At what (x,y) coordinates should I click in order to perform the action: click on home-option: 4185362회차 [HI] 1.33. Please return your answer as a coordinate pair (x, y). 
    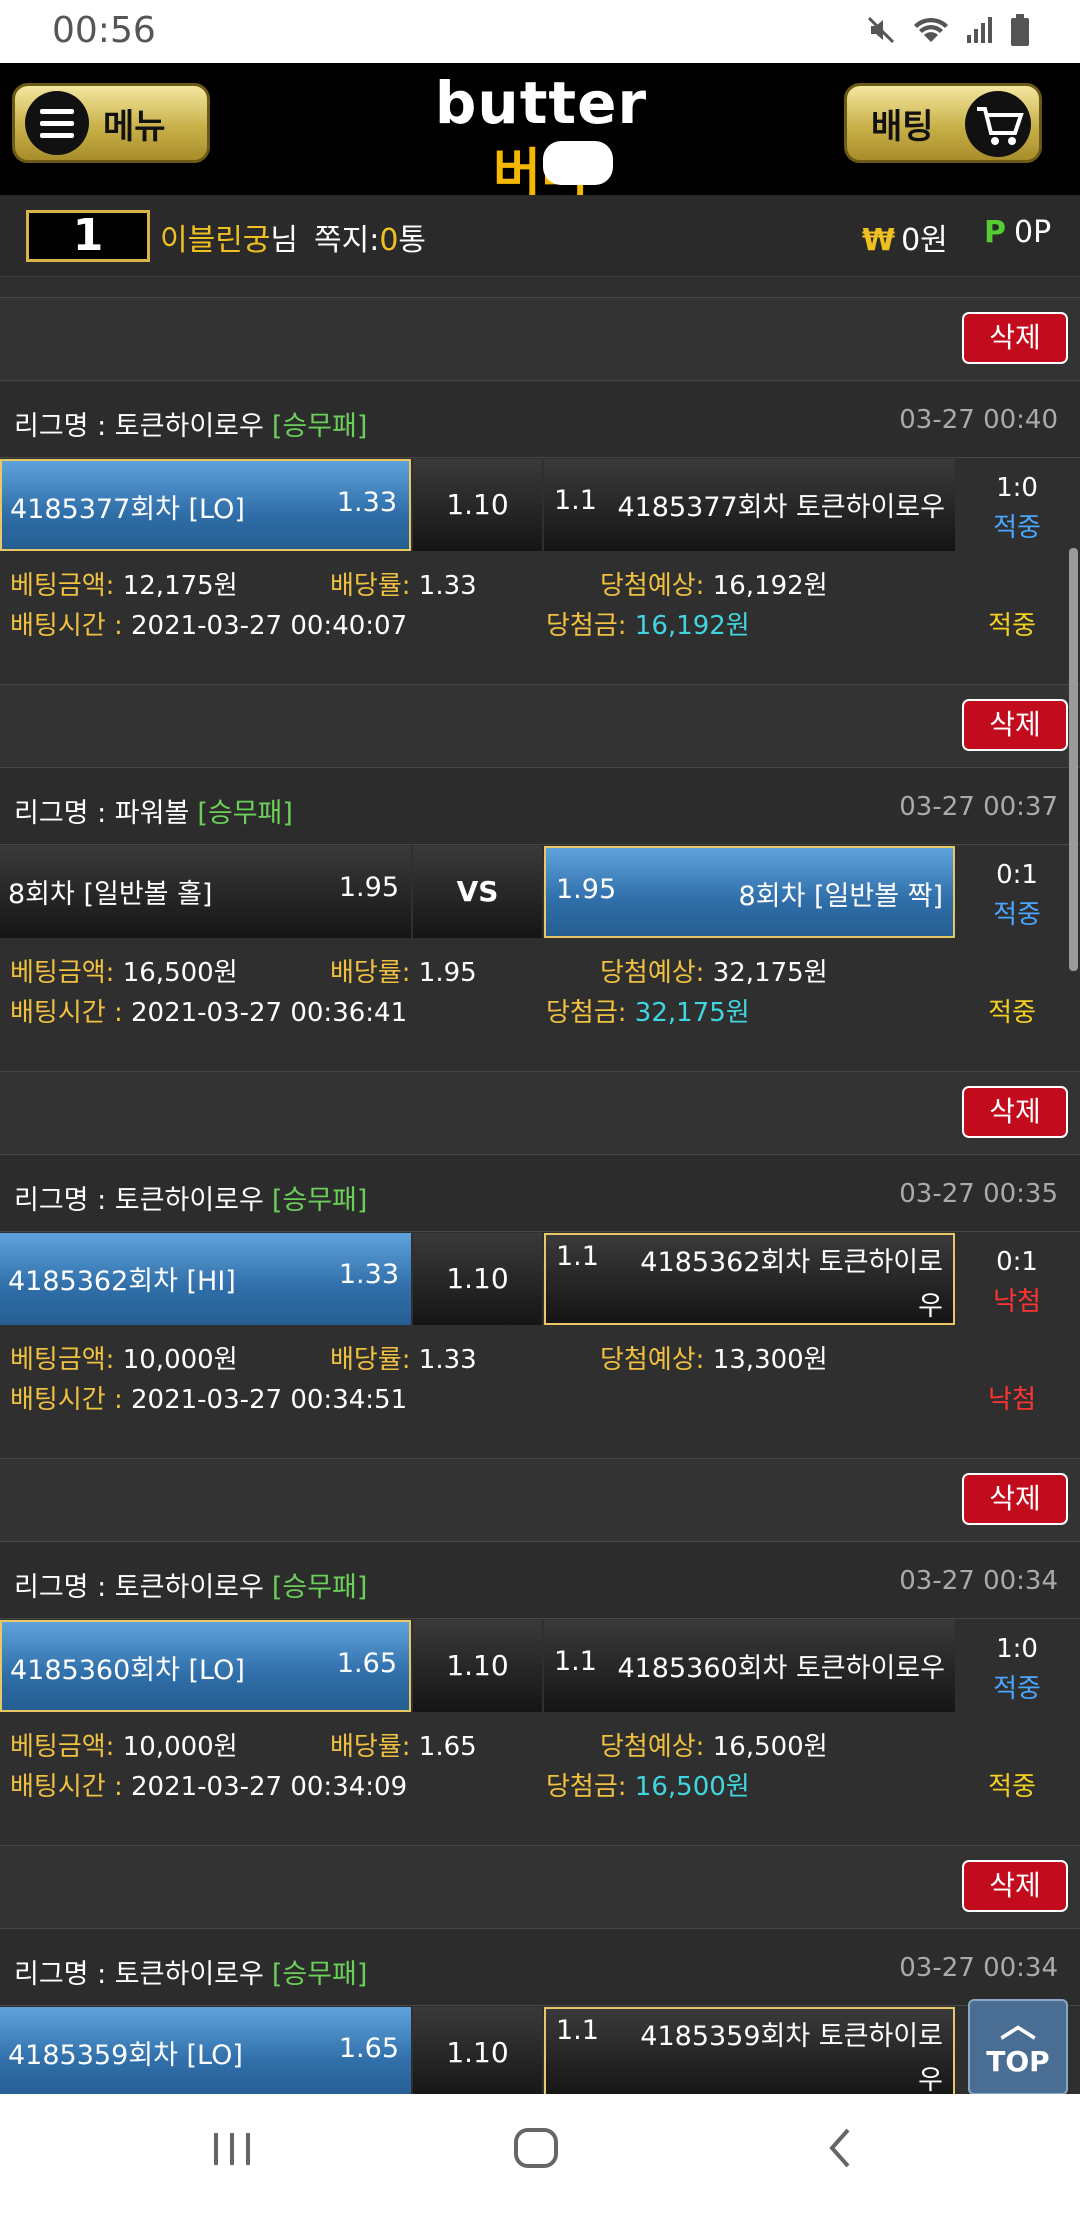
    Looking at the image, I should click on (205, 1279).